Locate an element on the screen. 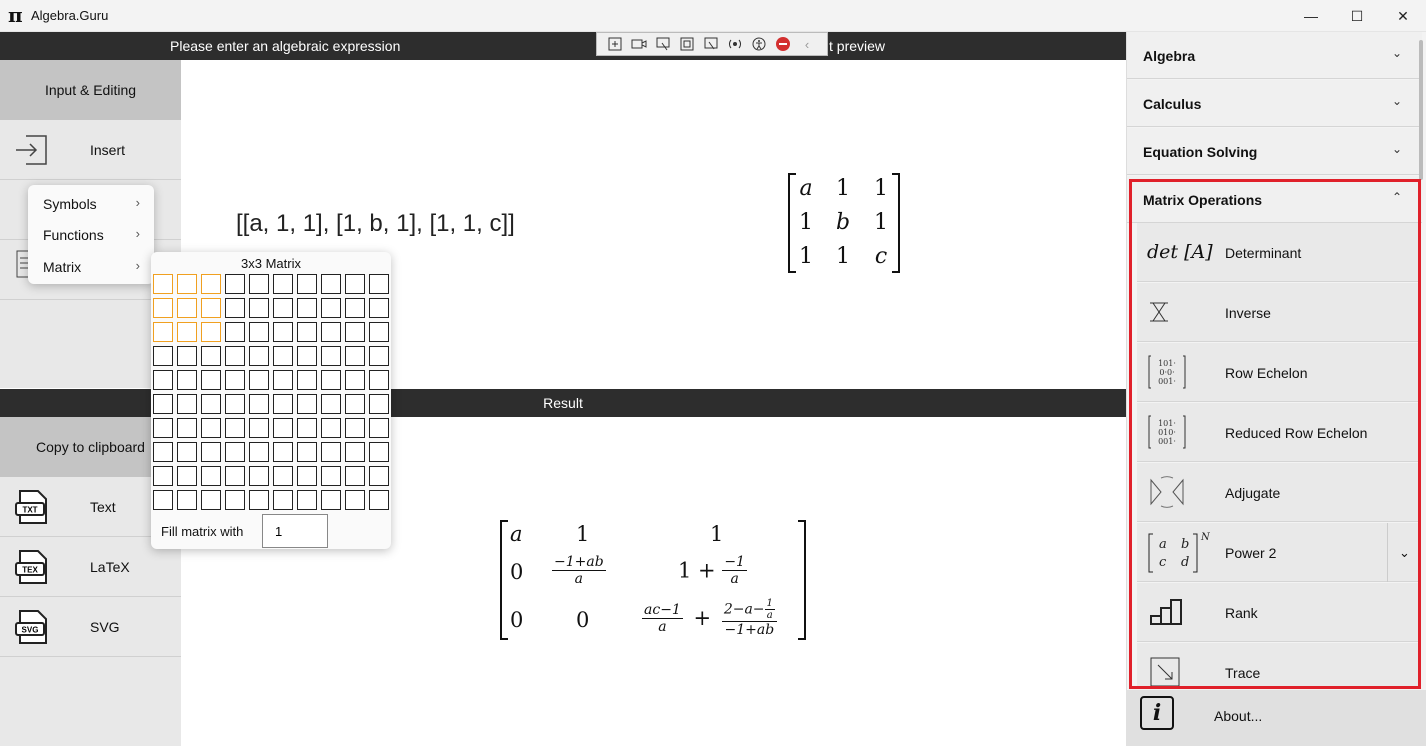  op-adjugate: Adjugate is located at coordinates (1279, 492).